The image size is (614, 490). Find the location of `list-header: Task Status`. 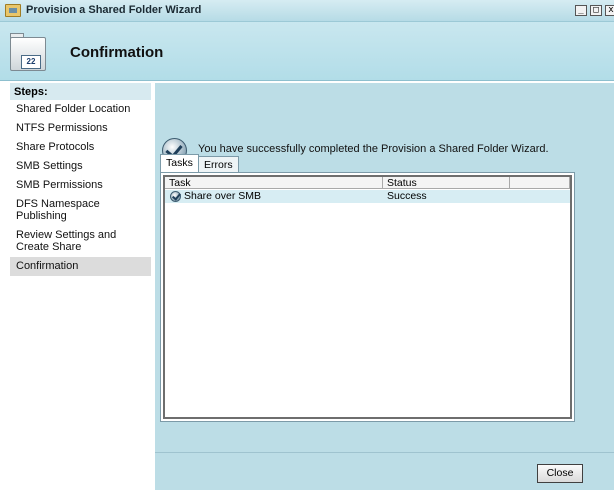

list-header: Task Status is located at coordinates (367, 183).